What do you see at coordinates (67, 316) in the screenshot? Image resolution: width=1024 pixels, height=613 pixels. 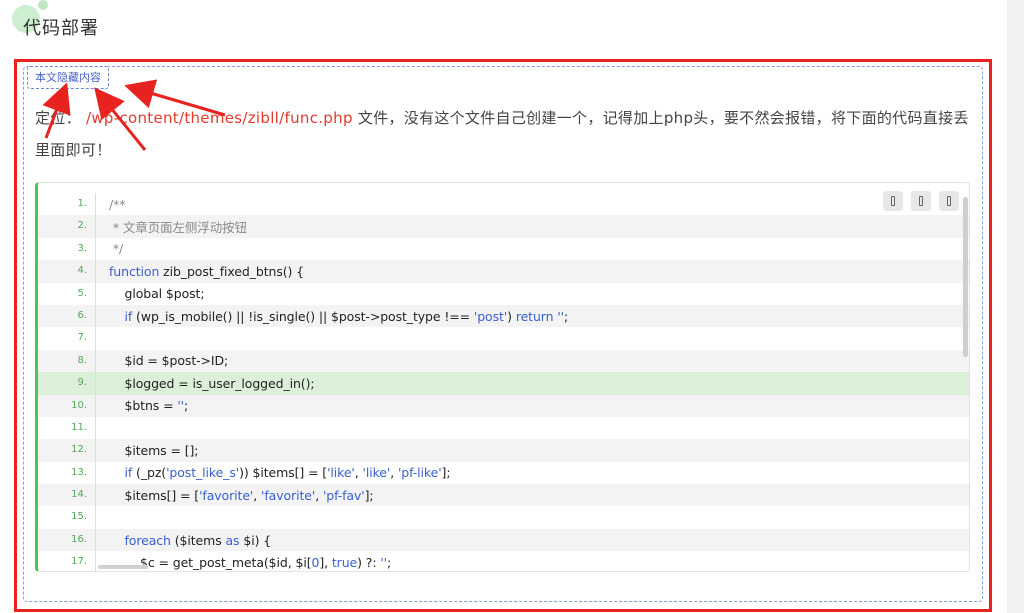 I see `line-number: 6.` at bounding box center [67, 316].